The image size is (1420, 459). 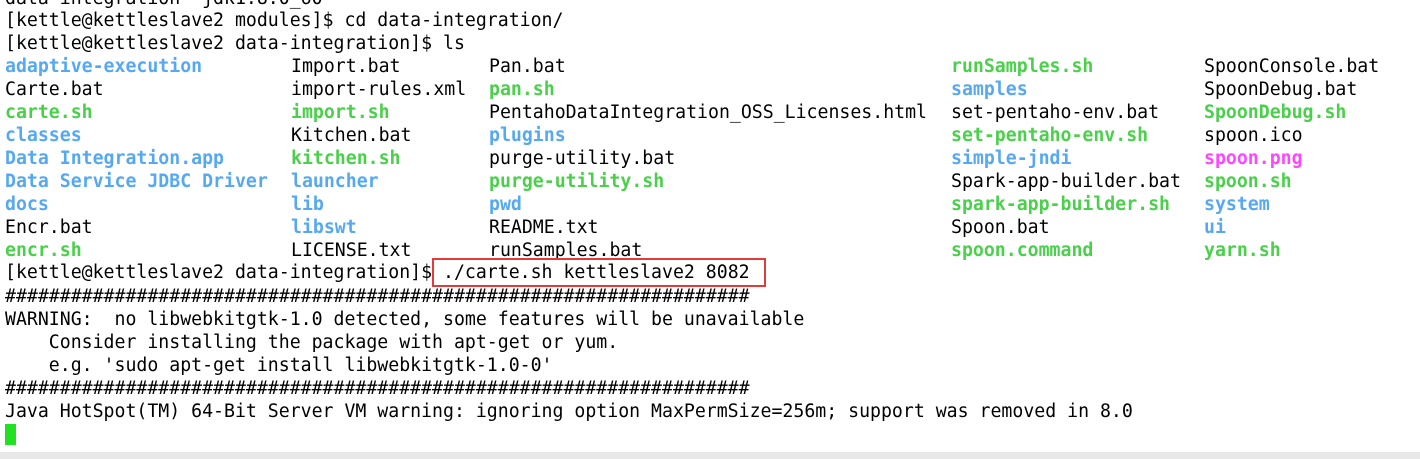 What do you see at coordinates (379, 89) in the screenshot?
I see `ls-entry: import-rules.xml` at bounding box center [379, 89].